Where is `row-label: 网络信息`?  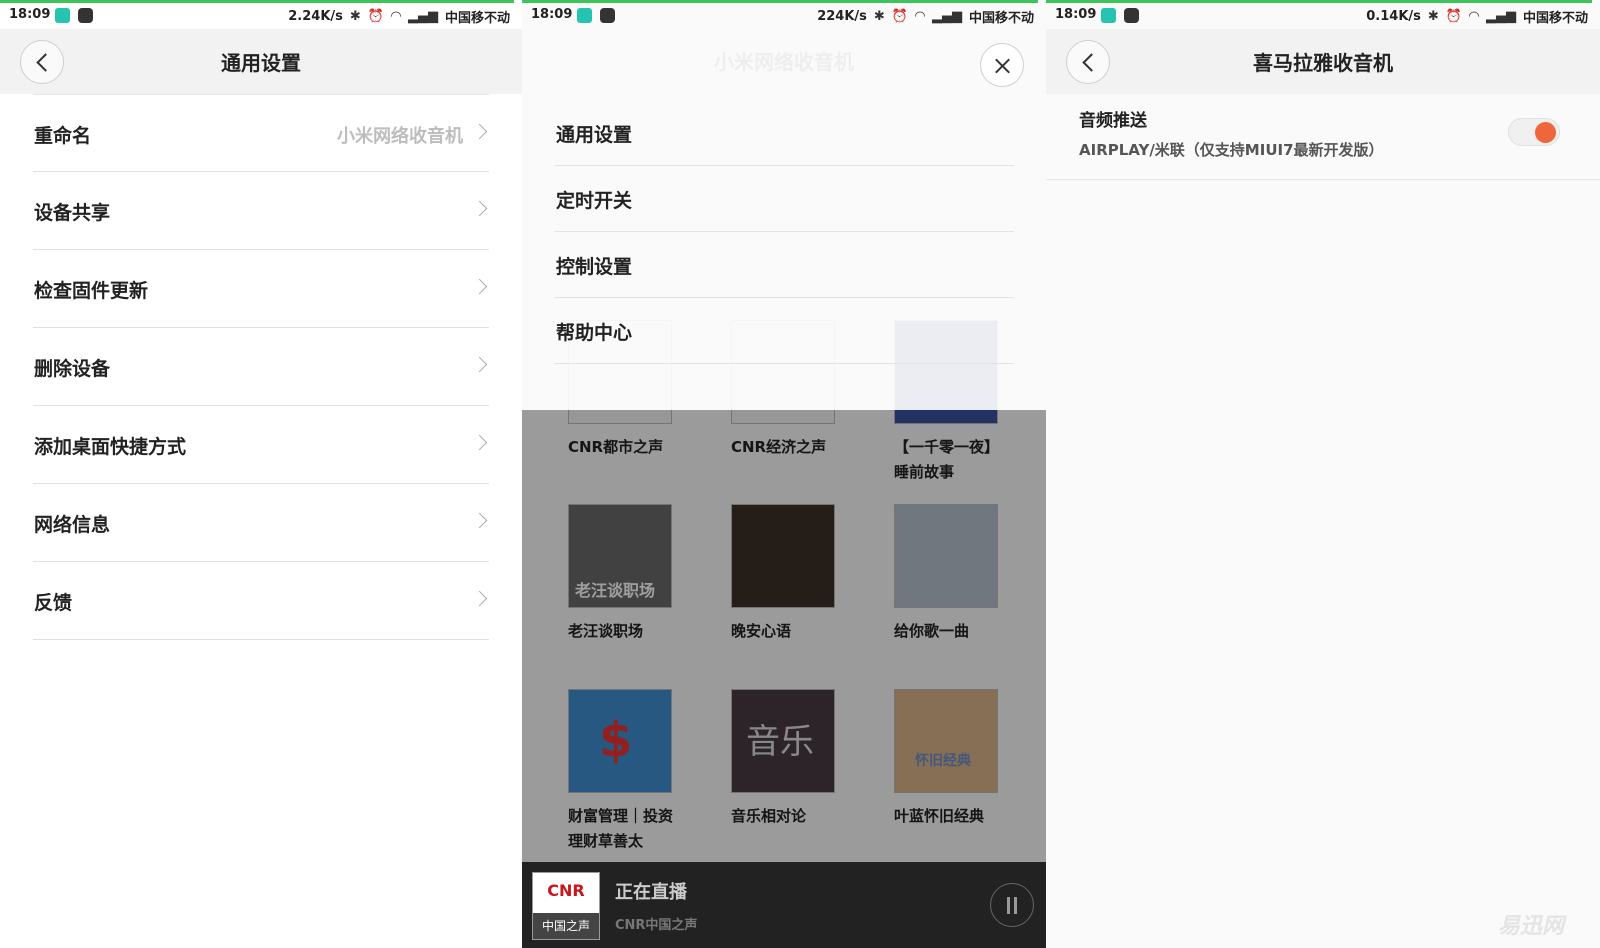
row-label: 网络信息 is located at coordinates (72, 525).